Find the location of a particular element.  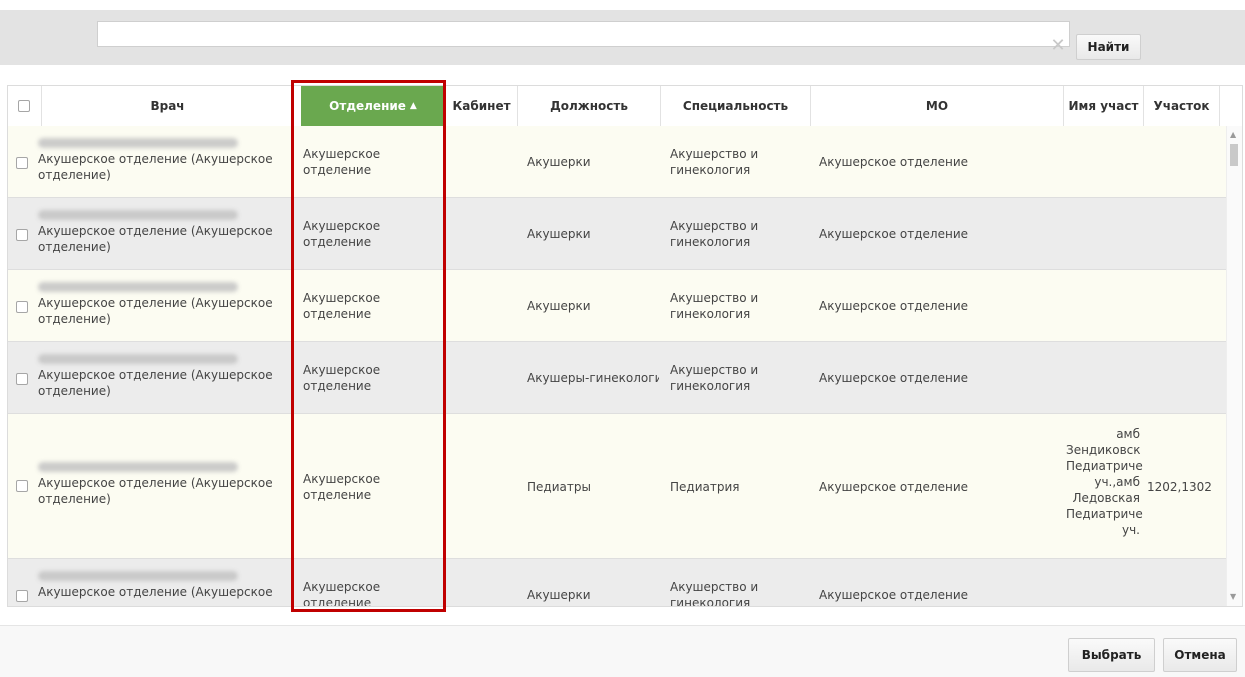

specialty-cell: Педиатрия is located at coordinates (705, 486).